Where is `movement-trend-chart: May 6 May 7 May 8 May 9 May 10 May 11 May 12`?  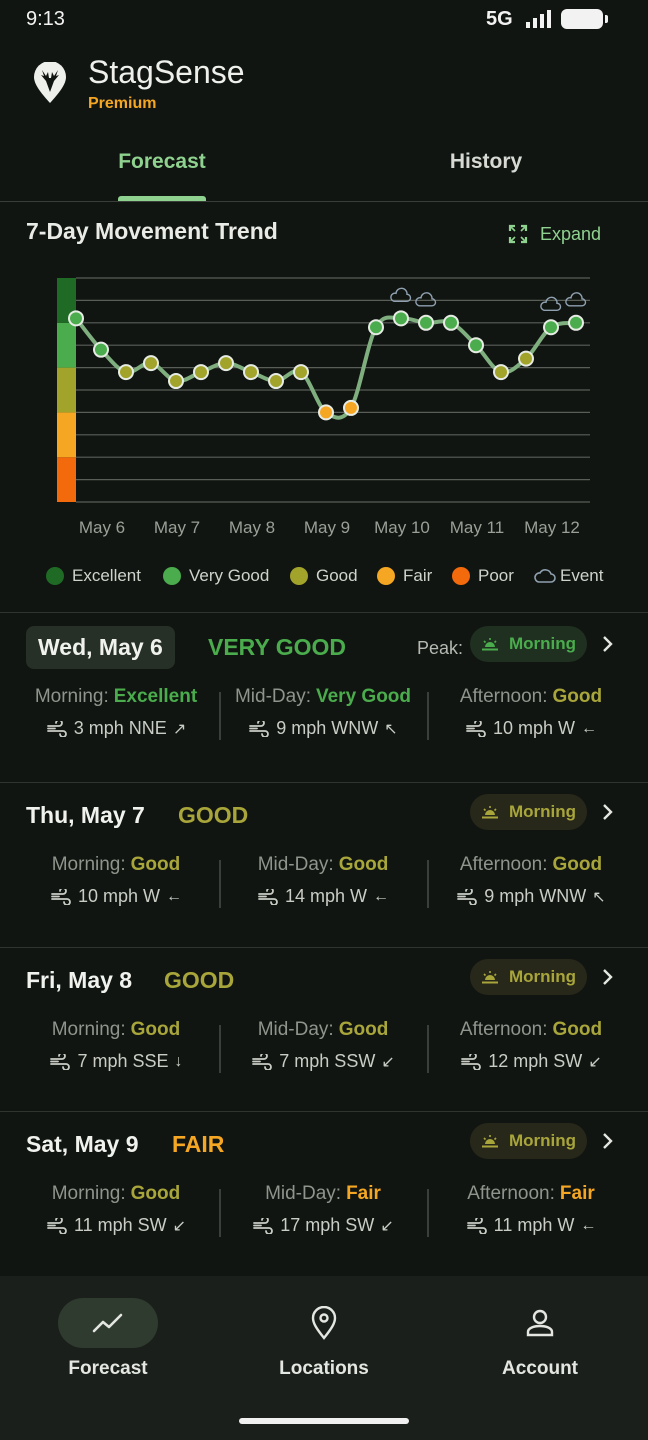 movement-trend-chart: May 6 May 7 May 8 May 9 May 10 May 11 May 12 is located at coordinates (323, 407).